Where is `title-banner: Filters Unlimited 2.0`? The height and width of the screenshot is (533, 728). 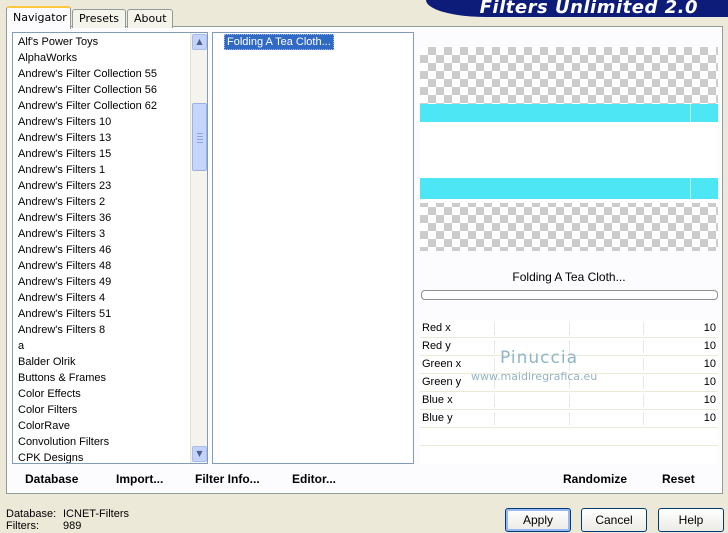 title-banner: Filters Unlimited 2.0 is located at coordinates (577, 8).